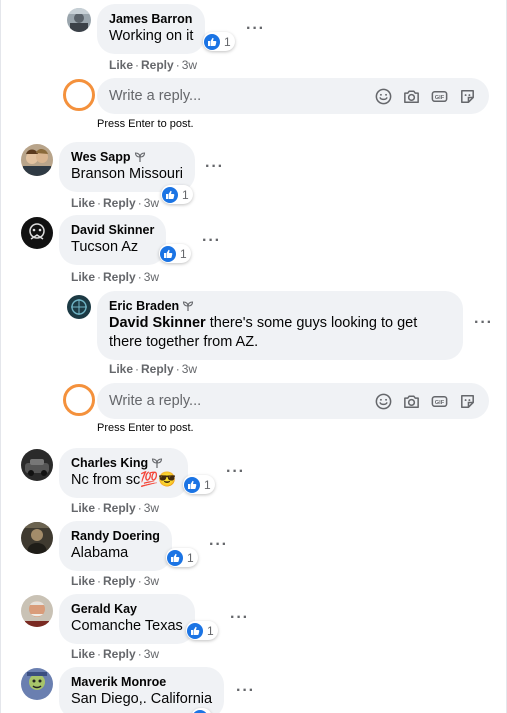 This screenshot has width=507, height=713. I want to click on avatar-charles-king, so click(37, 465).